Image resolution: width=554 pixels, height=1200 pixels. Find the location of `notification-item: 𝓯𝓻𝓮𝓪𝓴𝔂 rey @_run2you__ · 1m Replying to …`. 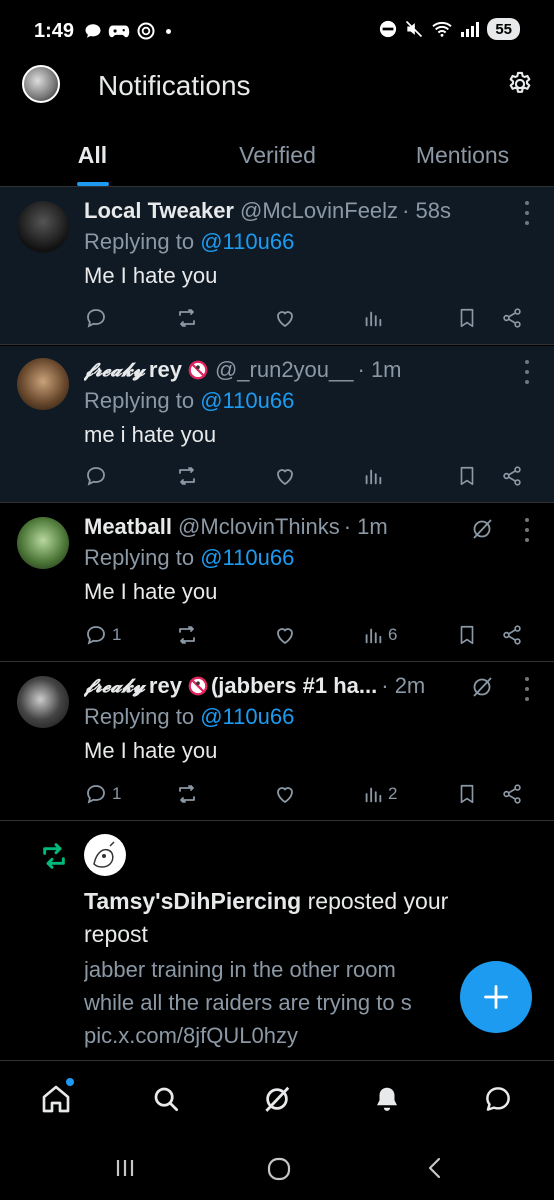

notification-item: 𝓯𝓻𝓮𝓪𝓴𝔂 rey @_run2you__ · 1m Replying to … is located at coordinates (277, 424).